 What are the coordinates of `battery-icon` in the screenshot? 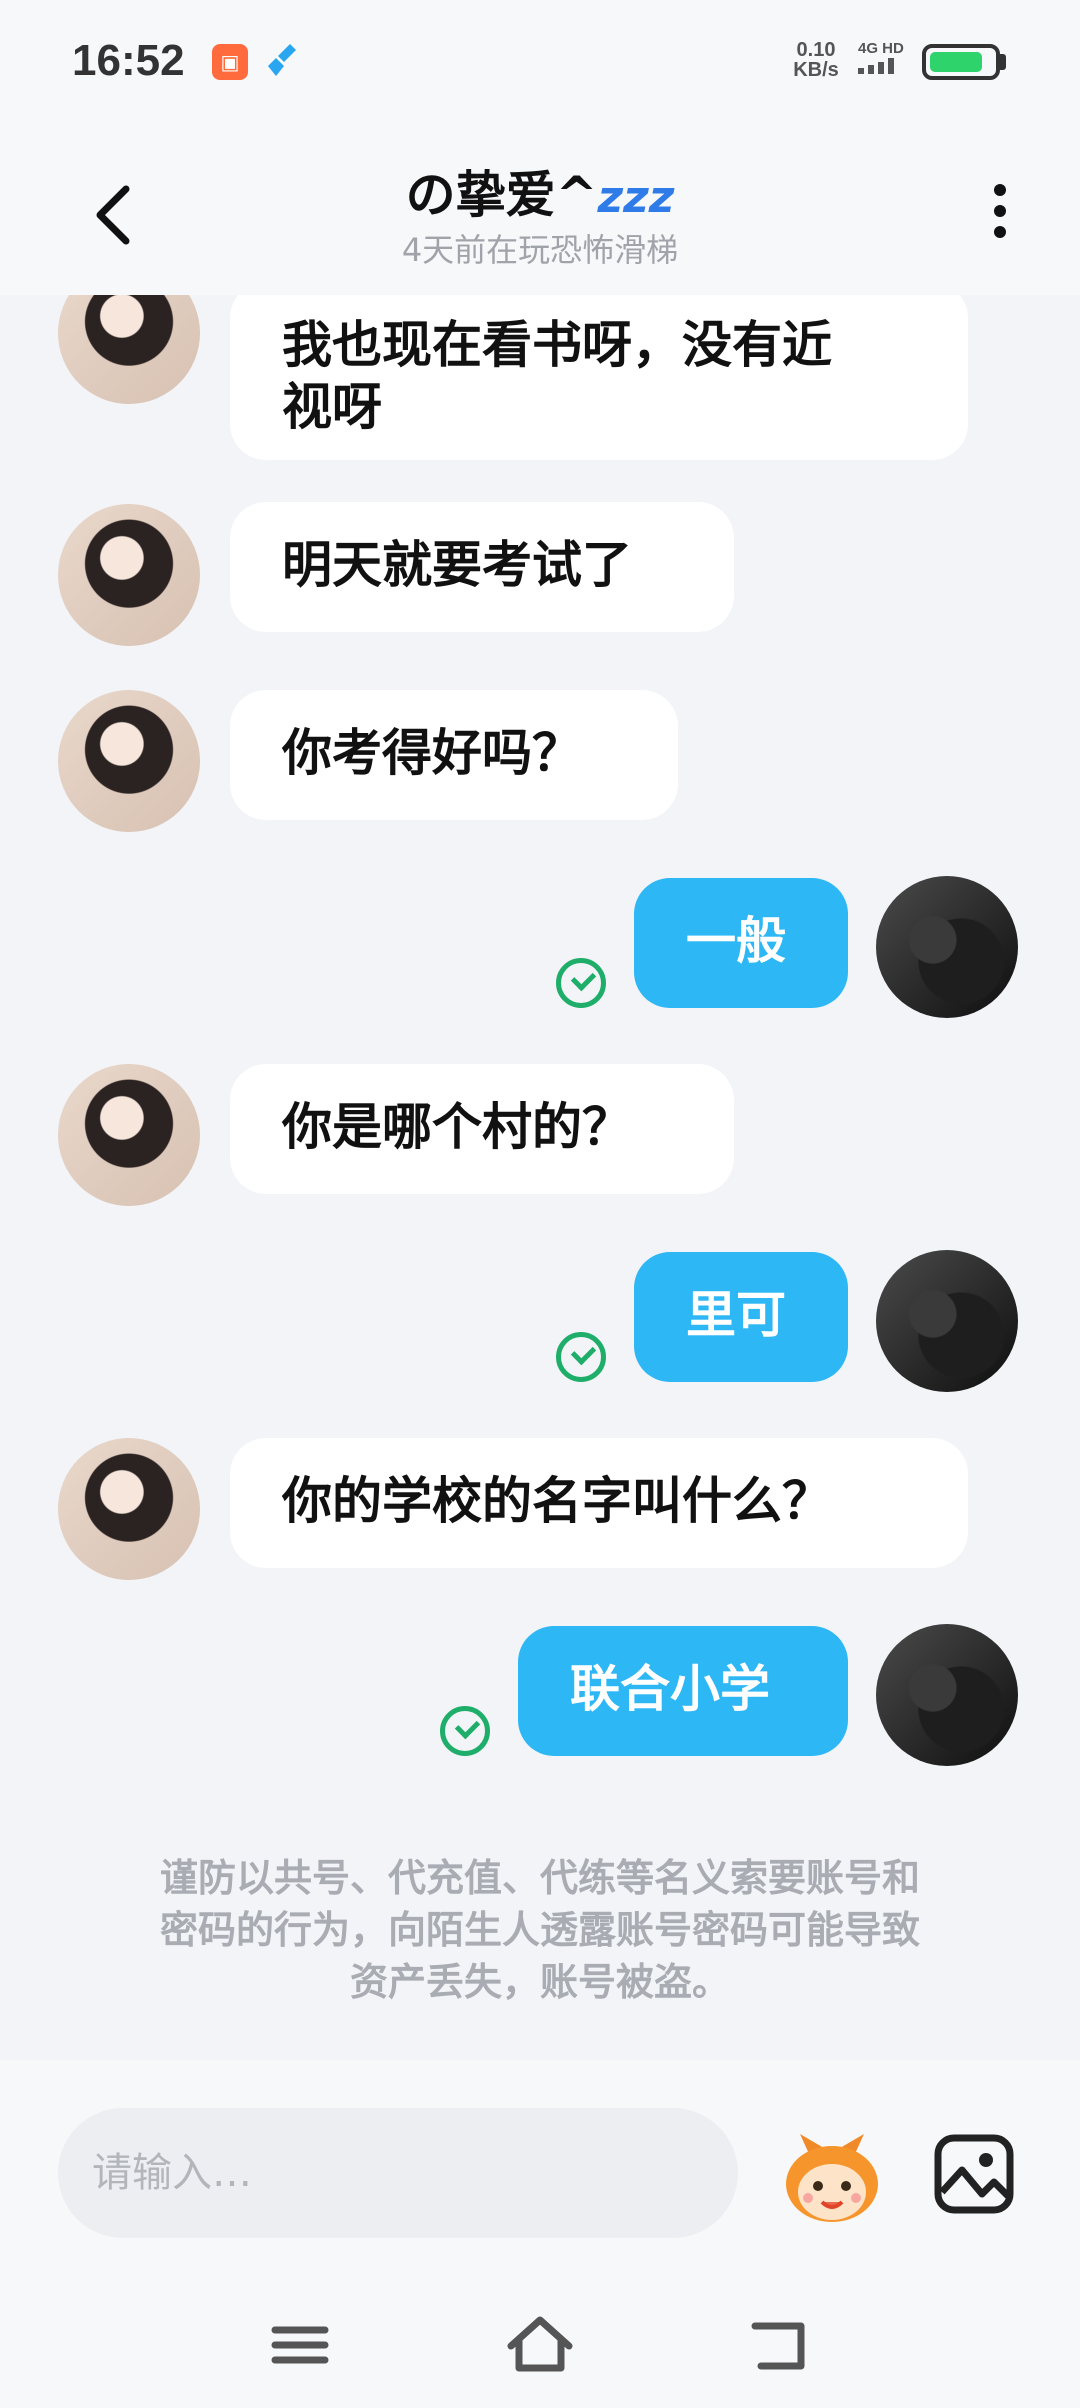 It's located at (961, 62).